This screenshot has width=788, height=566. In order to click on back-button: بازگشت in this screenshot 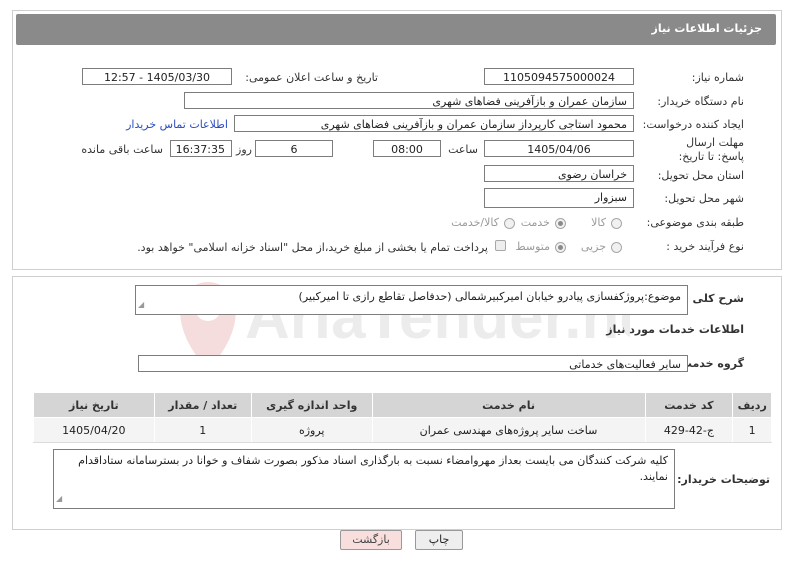, I will do `click(371, 540)`.